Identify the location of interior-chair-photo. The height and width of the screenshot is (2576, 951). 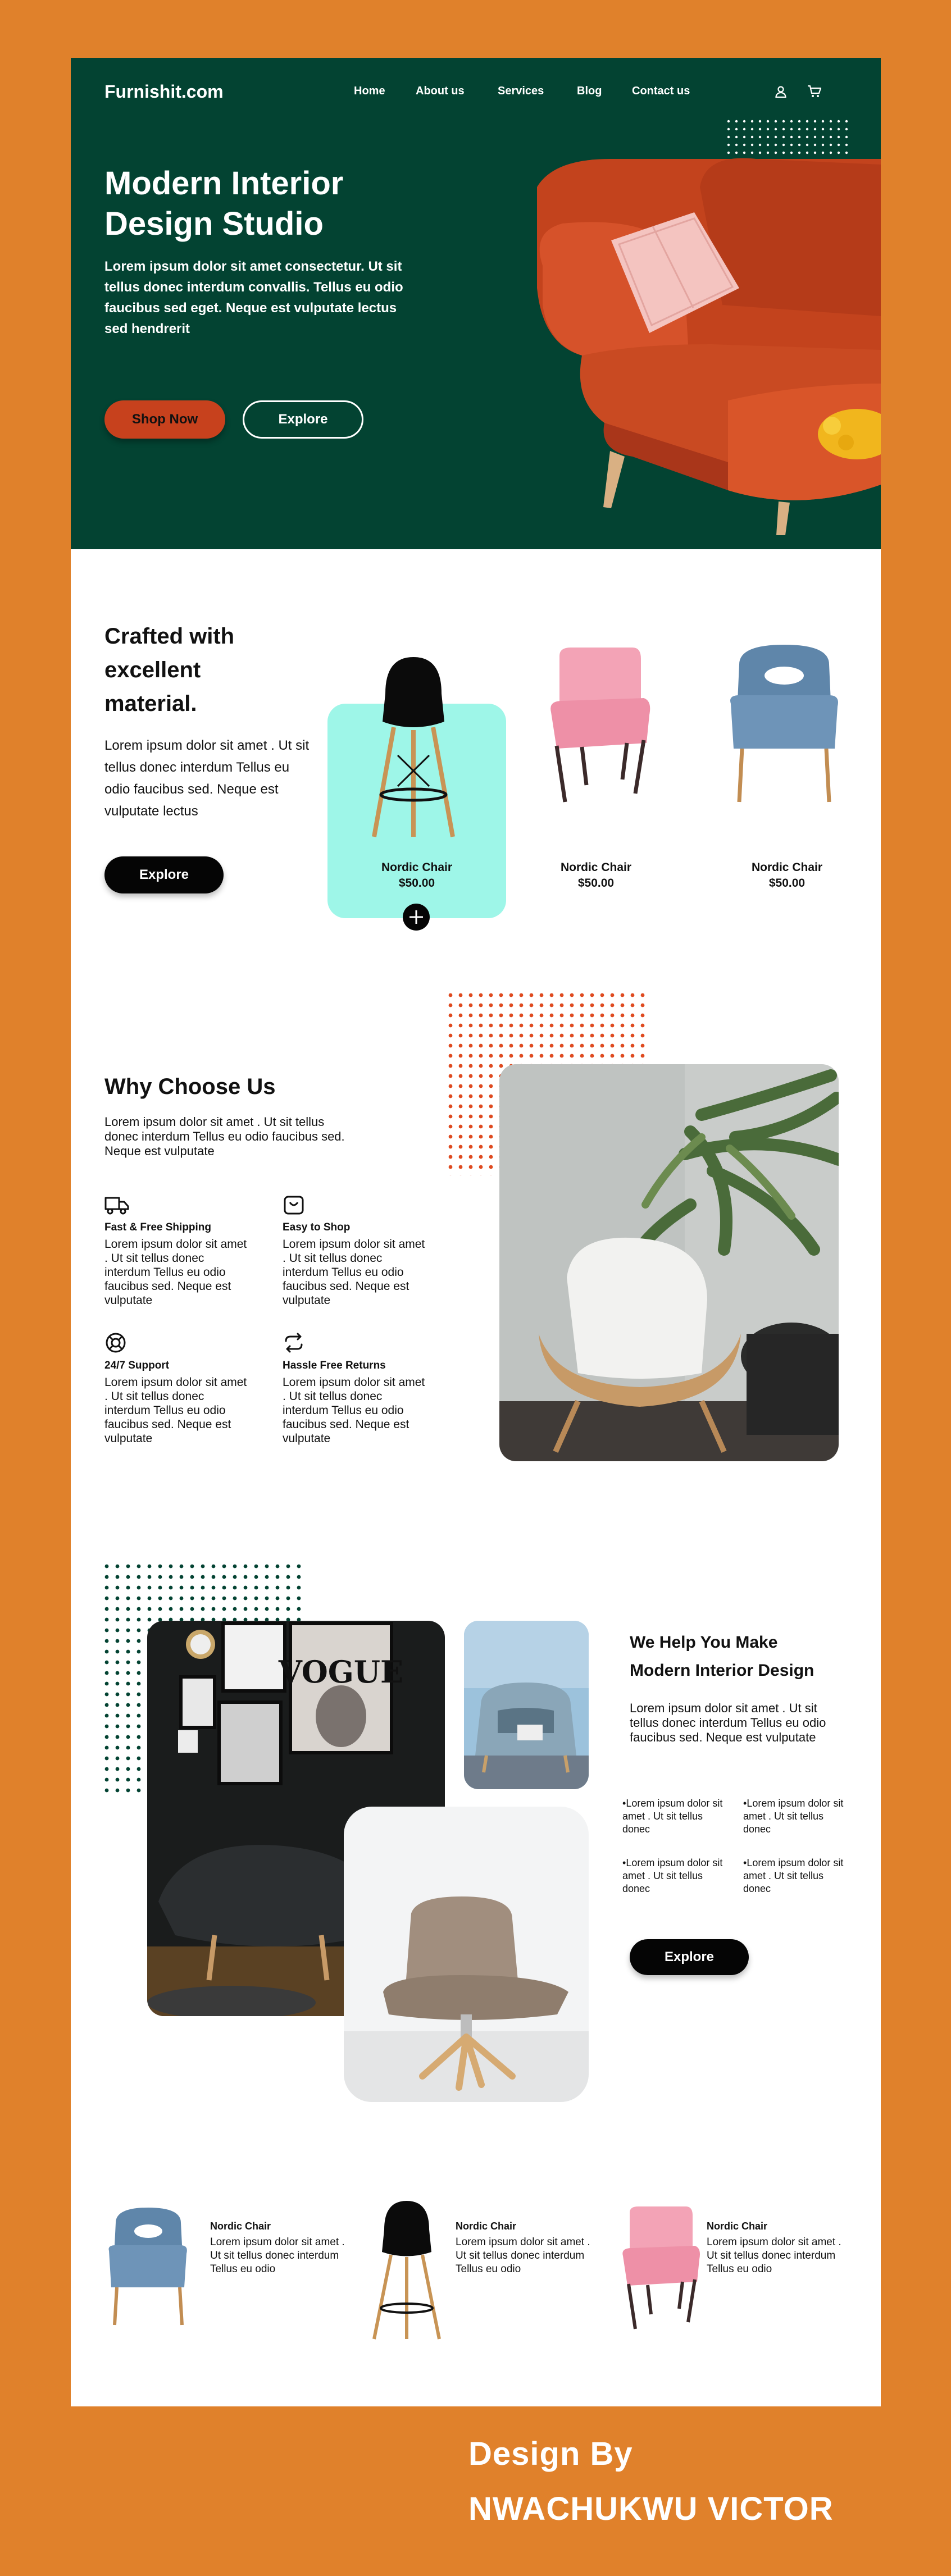
(669, 1262).